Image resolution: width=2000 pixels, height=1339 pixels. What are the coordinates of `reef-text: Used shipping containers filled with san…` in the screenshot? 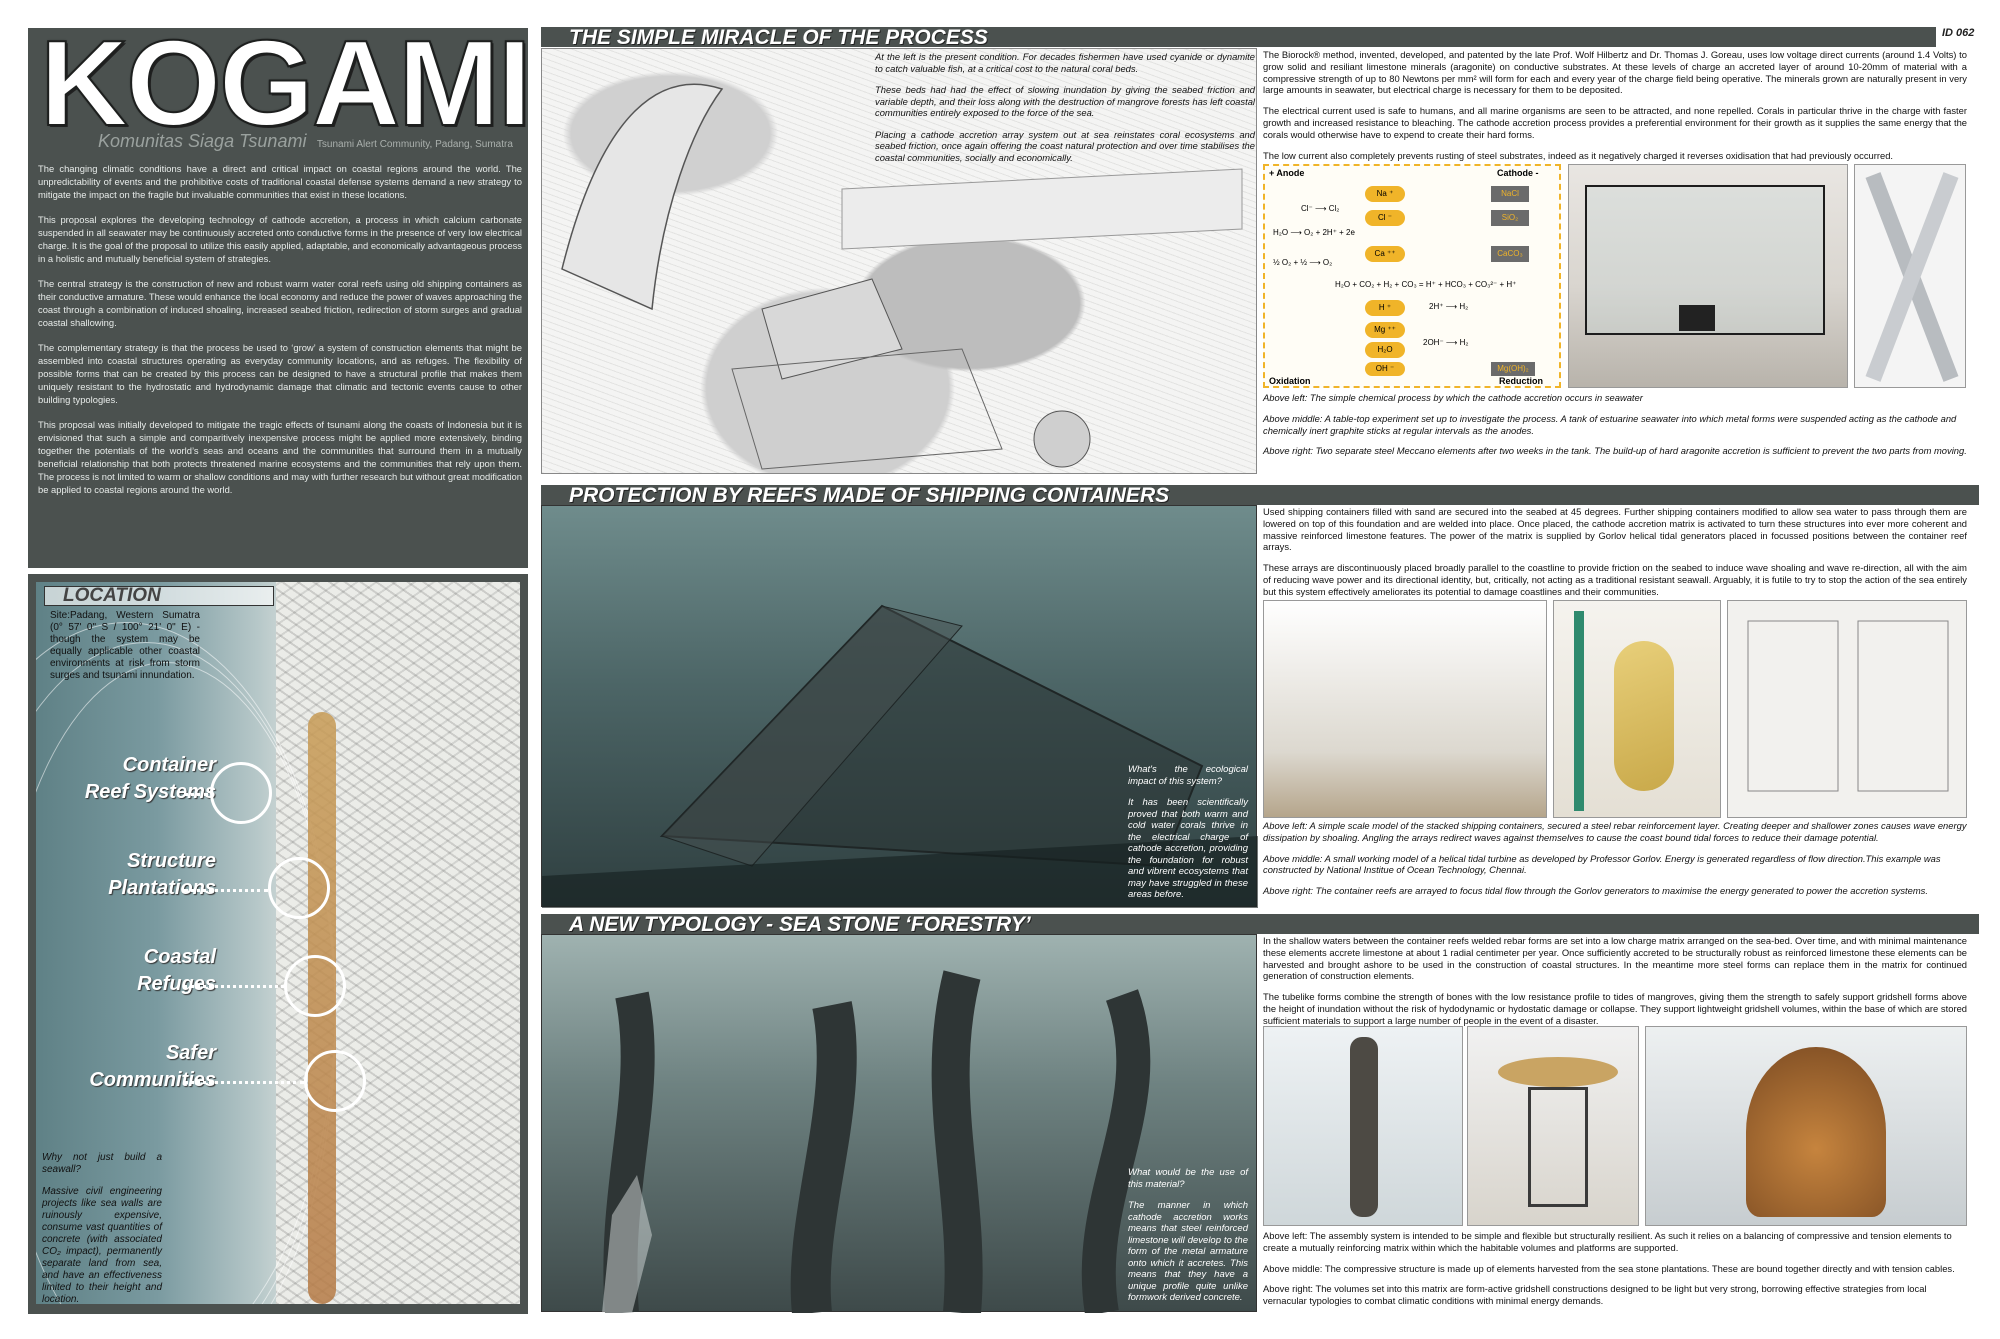 It's located at (1615, 556).